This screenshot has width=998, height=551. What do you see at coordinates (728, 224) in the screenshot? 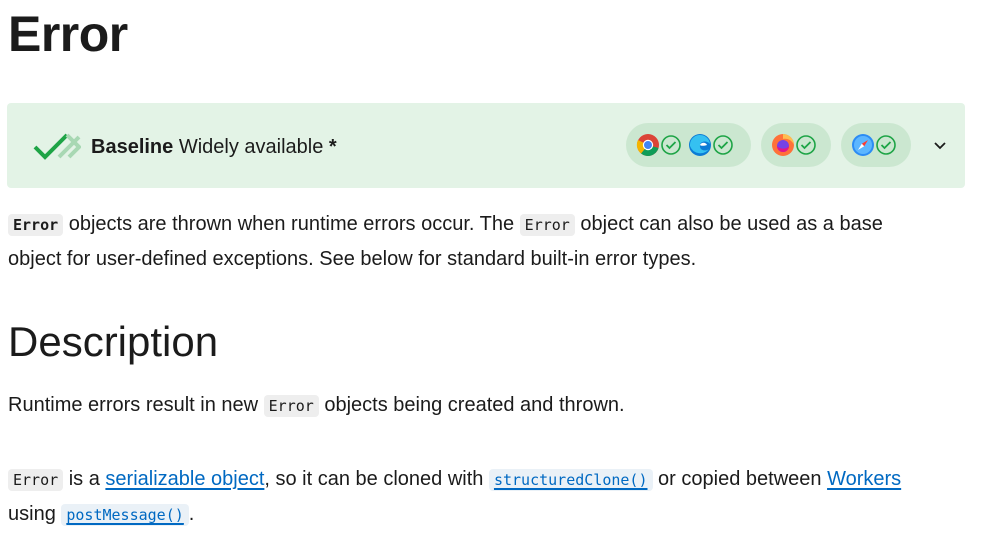
I see `text: object can also be used as a base` at bounding box center [728, 224].